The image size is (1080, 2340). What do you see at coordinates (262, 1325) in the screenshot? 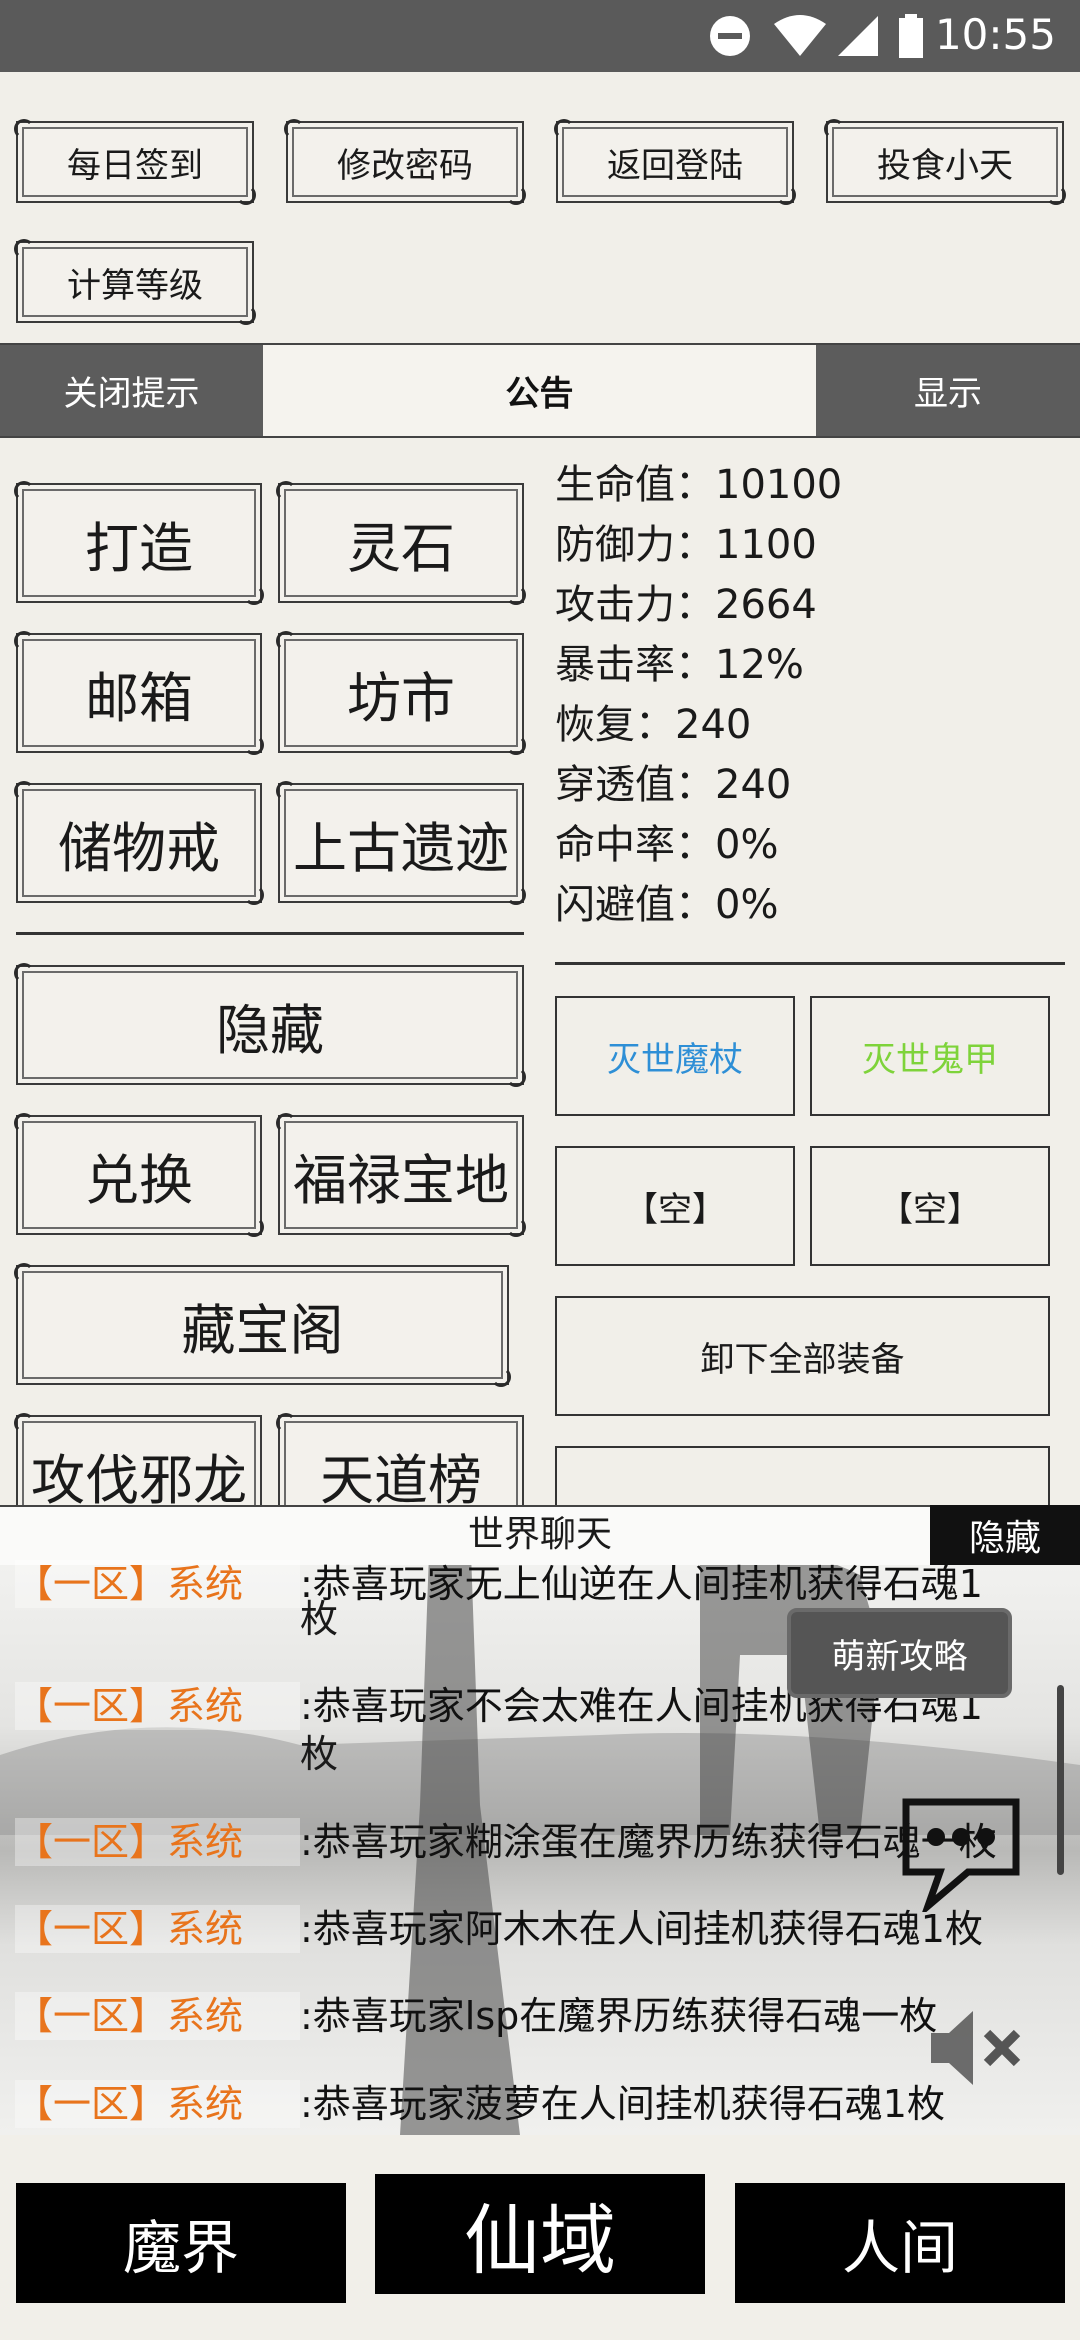
I see `treasure-pavilion-button: 藏宝阁` at bounding box center [262, 1325].